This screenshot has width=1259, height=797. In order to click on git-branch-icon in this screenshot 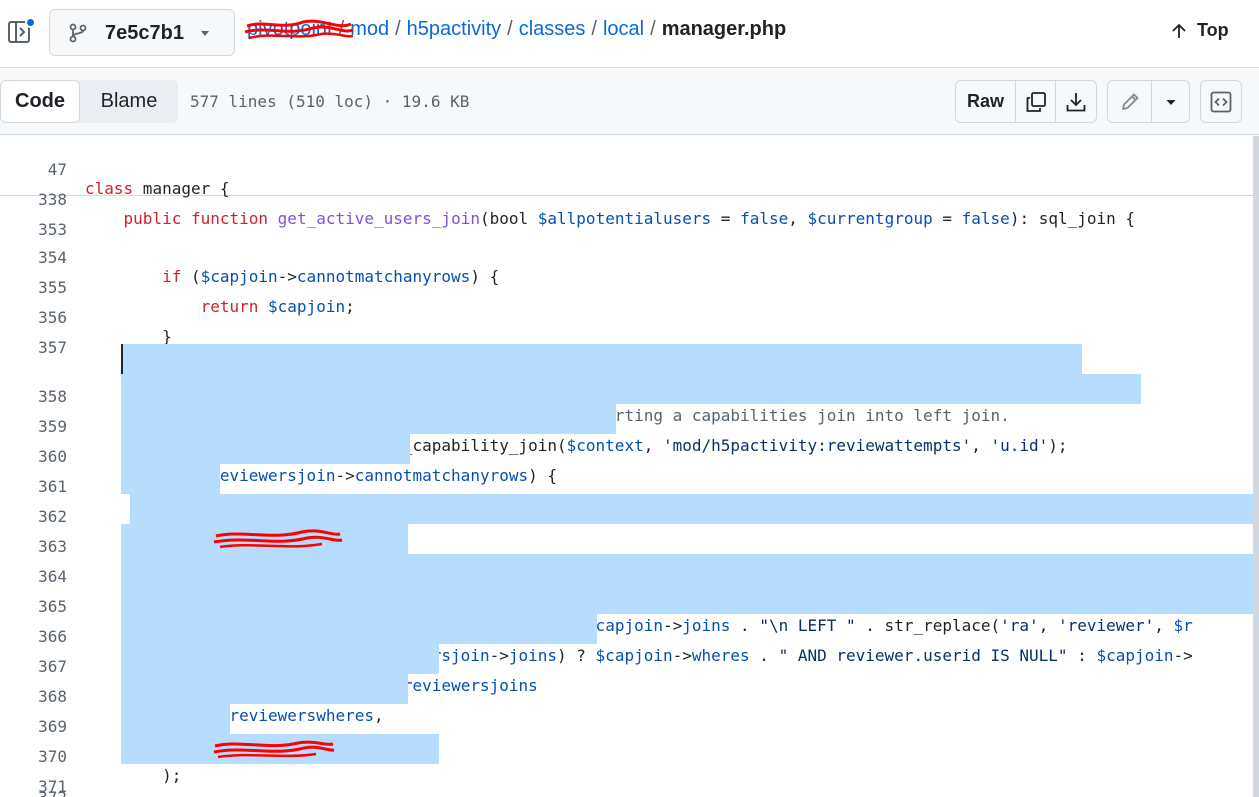, I will do `click(78, 33)`.